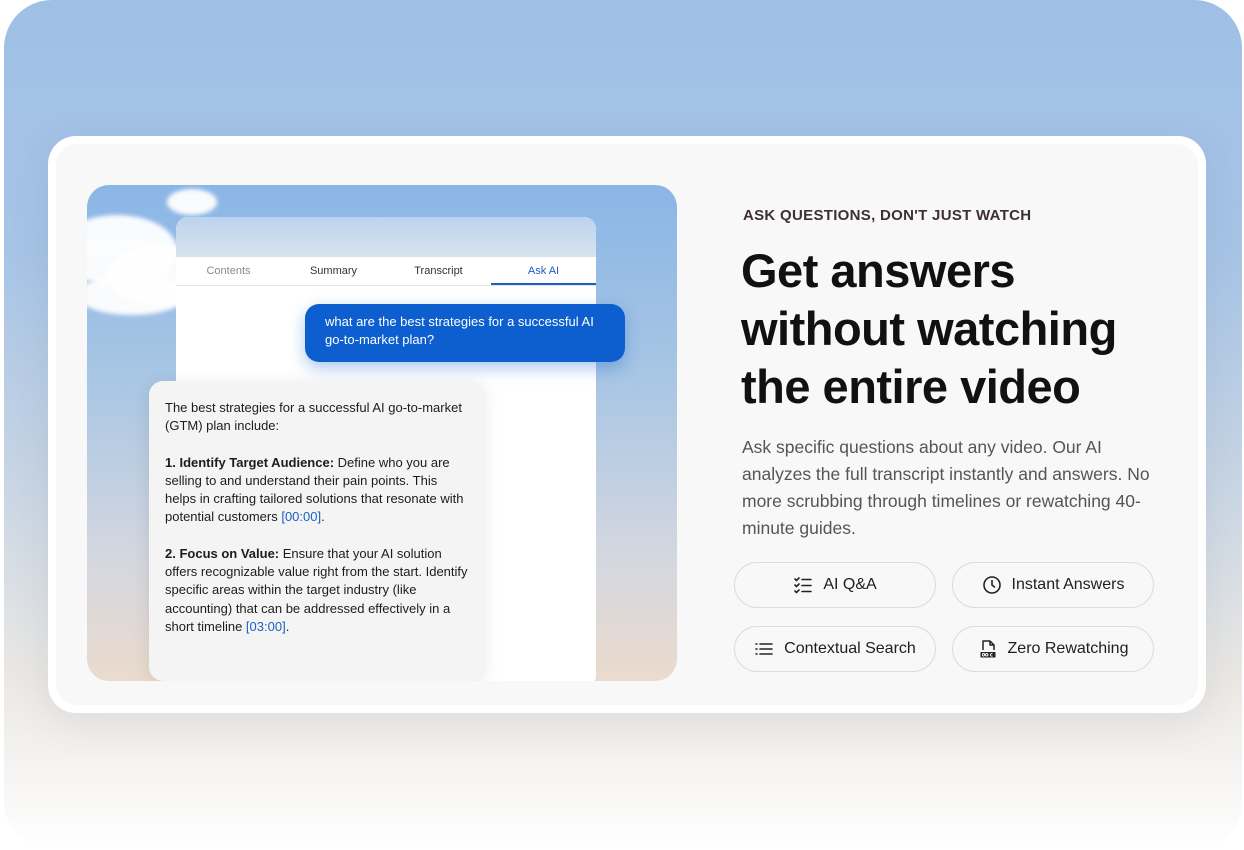 The image size is (1244, 850). What do you see at coordinates (222, 553) in the screenshot?
I see `answer-point-title: 2. Focus on Value:` at bounding box center [222, 553].